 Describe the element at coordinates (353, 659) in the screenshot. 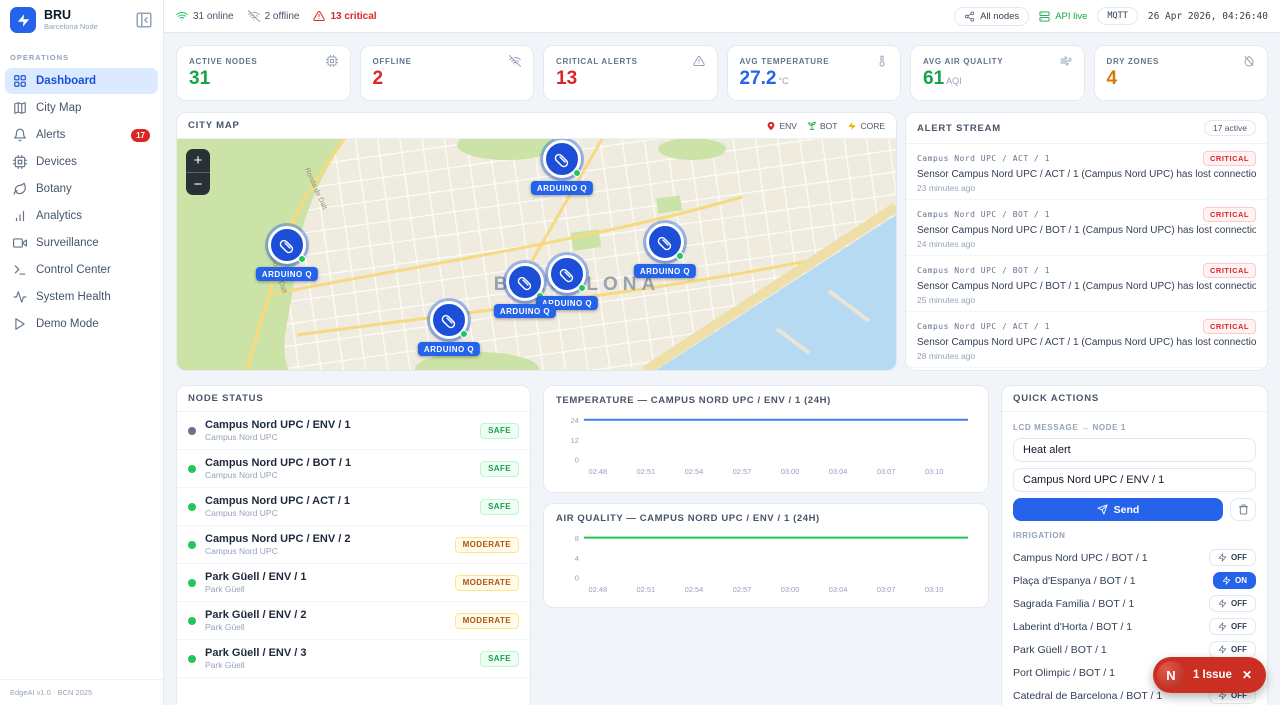

I see `node-row: Park Güell / ENV / 3 Park Güell SAFE` at that location.